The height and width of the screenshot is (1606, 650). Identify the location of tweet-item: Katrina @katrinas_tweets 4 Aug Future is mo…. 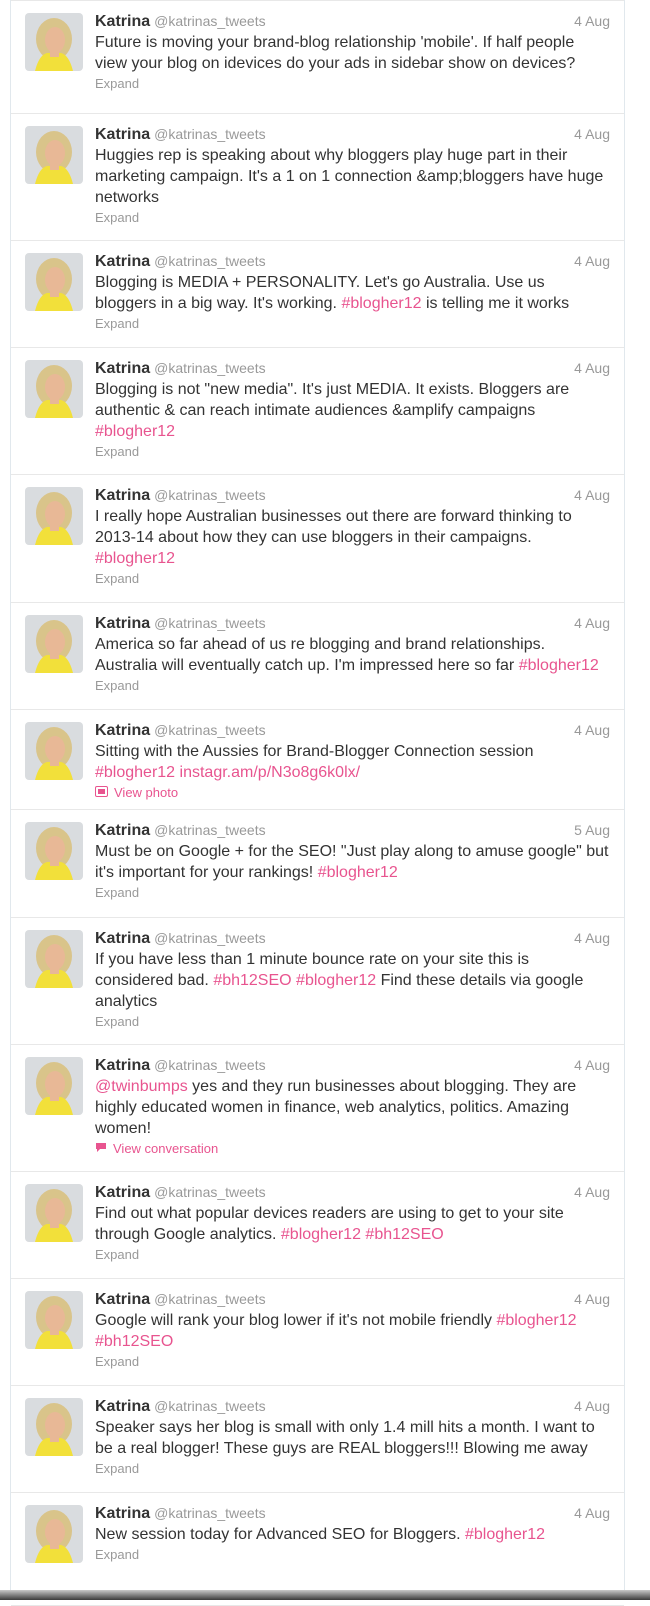
(317, 57).